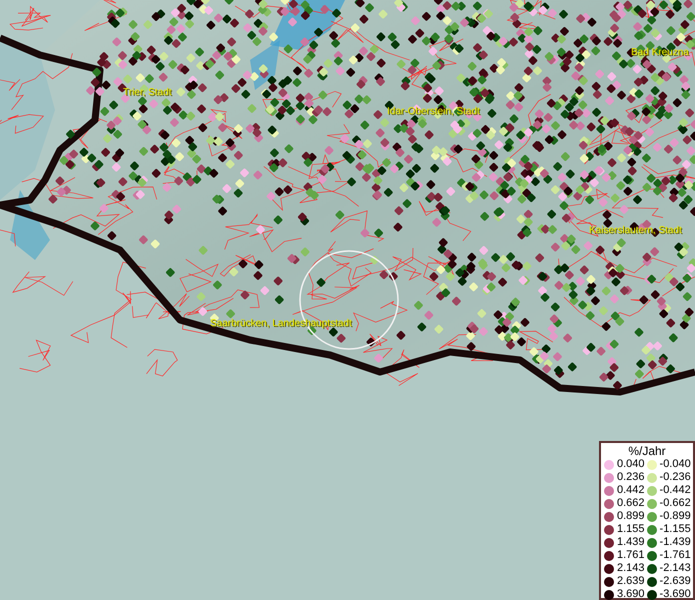 This screenshot has height=600, width=695. I want to click on legend-label: 1.439, so click(631, 542).